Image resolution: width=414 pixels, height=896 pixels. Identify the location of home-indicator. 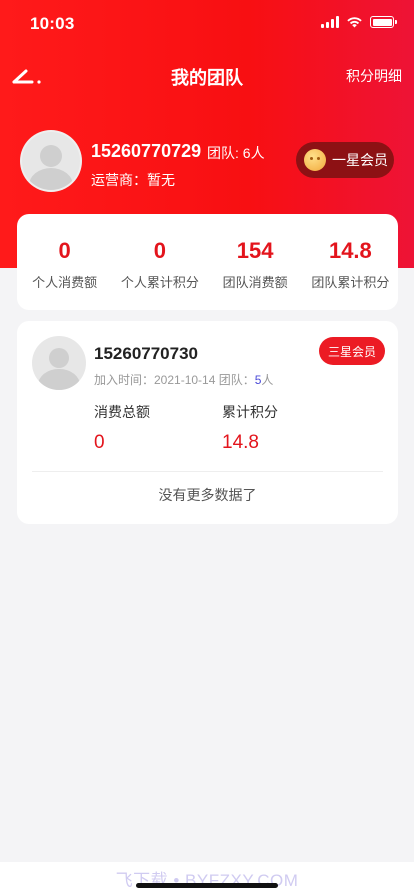
(207, 885).